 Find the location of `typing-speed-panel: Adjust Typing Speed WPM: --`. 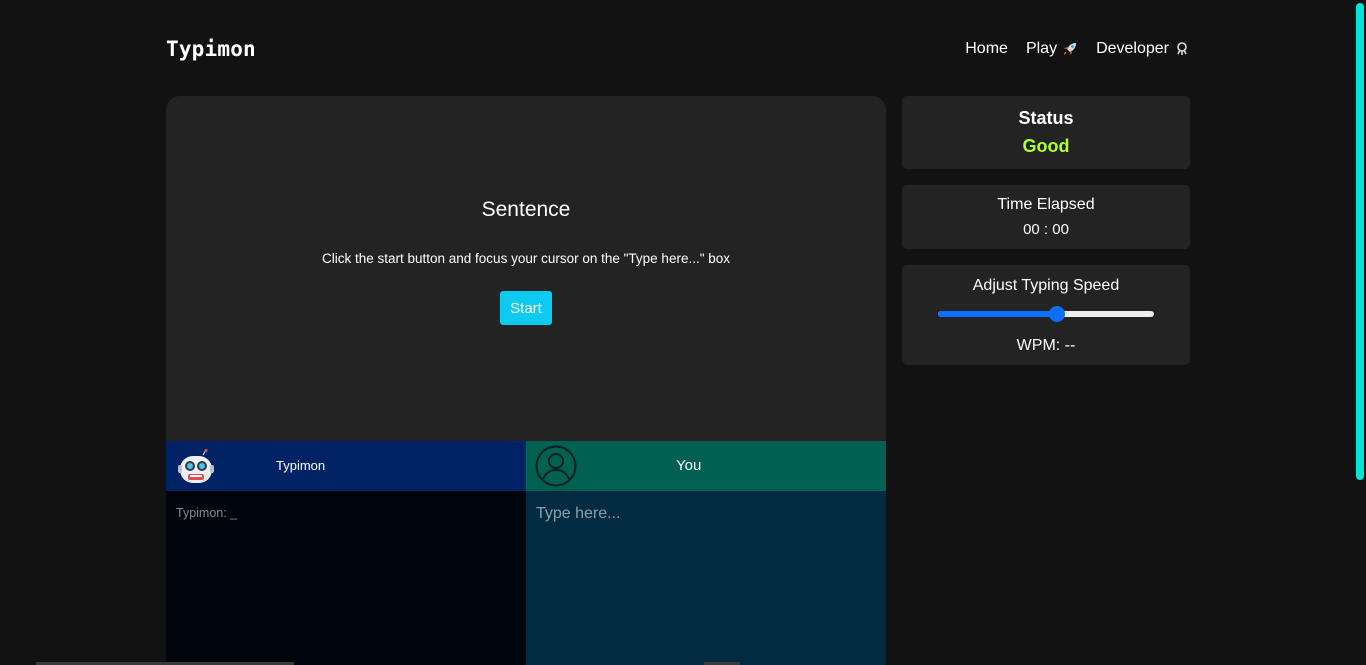

typing-speed-panel: Adjust Typing Speed WPM: -- is located at coordinates (1046, 315).